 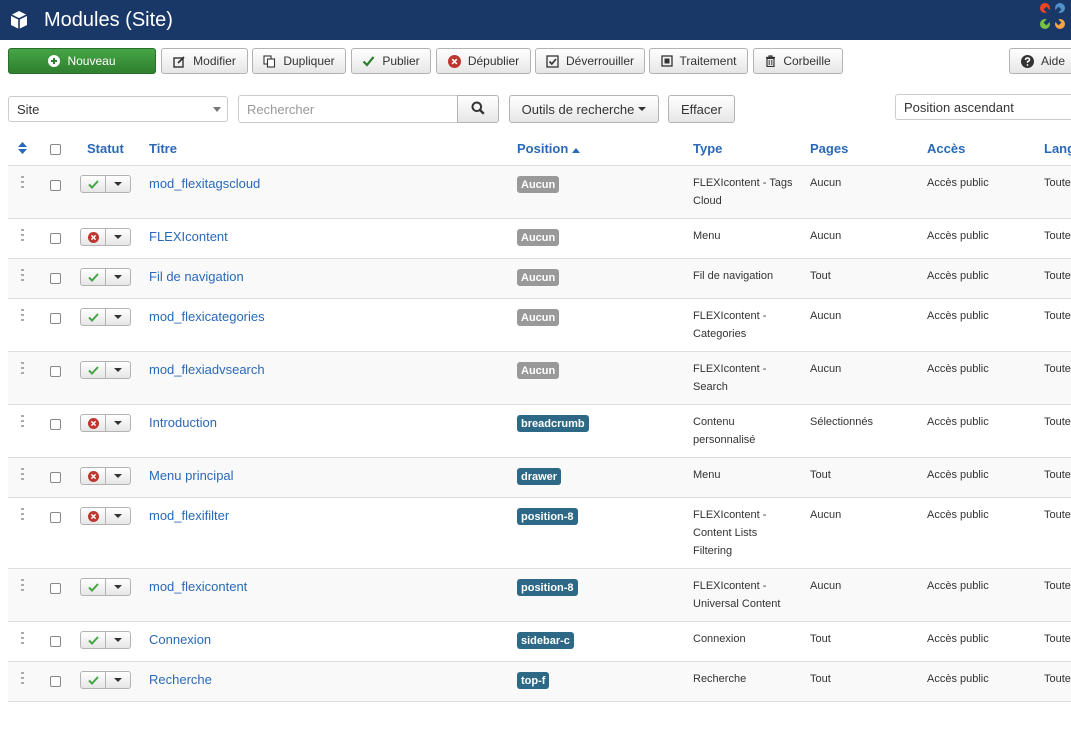 What do you see at coordinates (1057, 148) in the screenshot?
I see `column-language: Lang` at bounding box center [1057, 148].